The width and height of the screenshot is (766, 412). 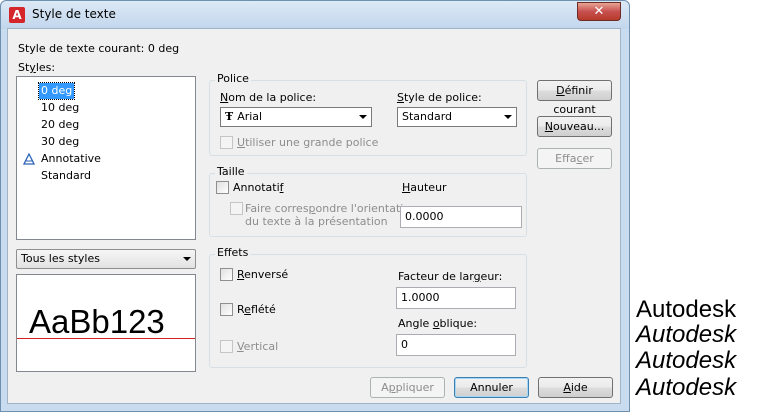 I want to click on police-group-title: Police, so click(x=233, y=78).